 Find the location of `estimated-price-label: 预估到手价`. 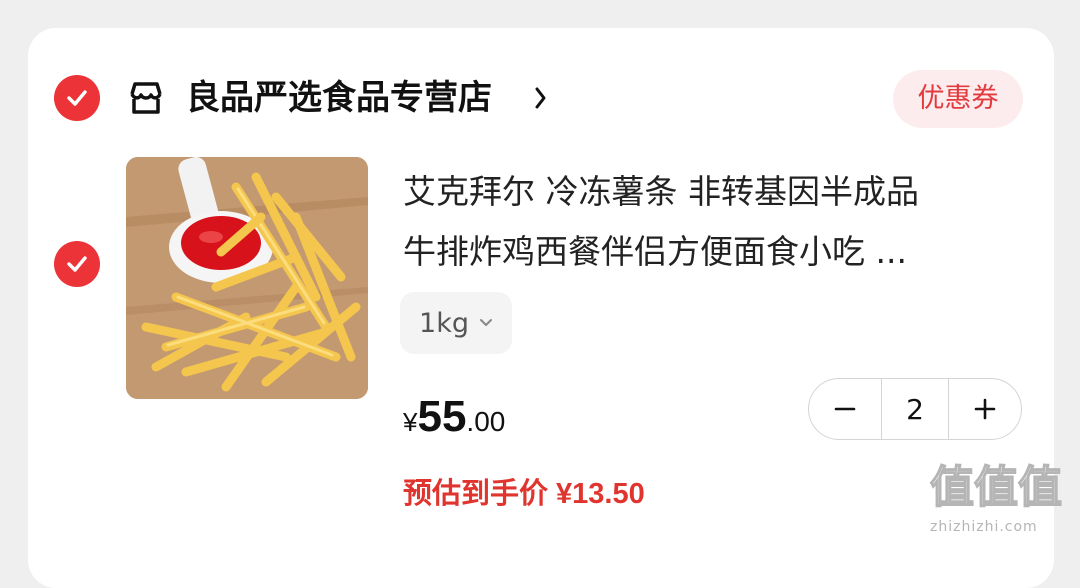

estimated-price-label: 预估到手价 is located at coordinates (476, 493).